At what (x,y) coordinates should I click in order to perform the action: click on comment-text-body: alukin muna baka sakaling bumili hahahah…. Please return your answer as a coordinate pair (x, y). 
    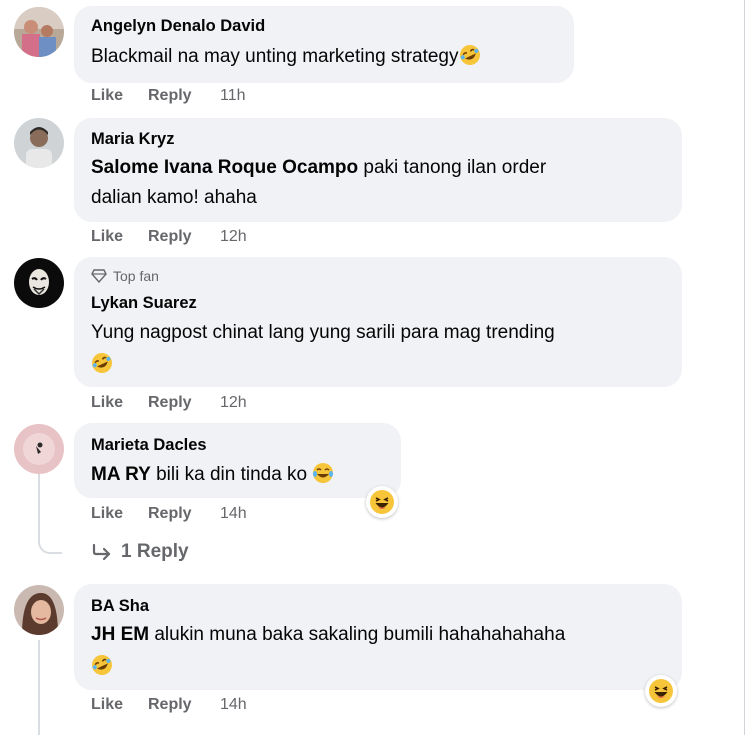
    Looking at the image, I should click on (357, 634).